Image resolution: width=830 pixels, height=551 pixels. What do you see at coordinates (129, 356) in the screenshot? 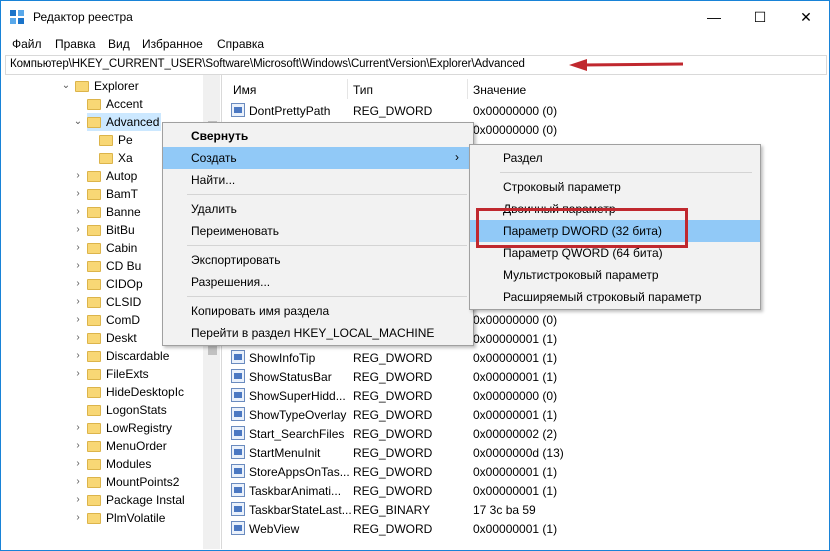
I see `tree-item: Discardable` at bounding box center [129, 356].